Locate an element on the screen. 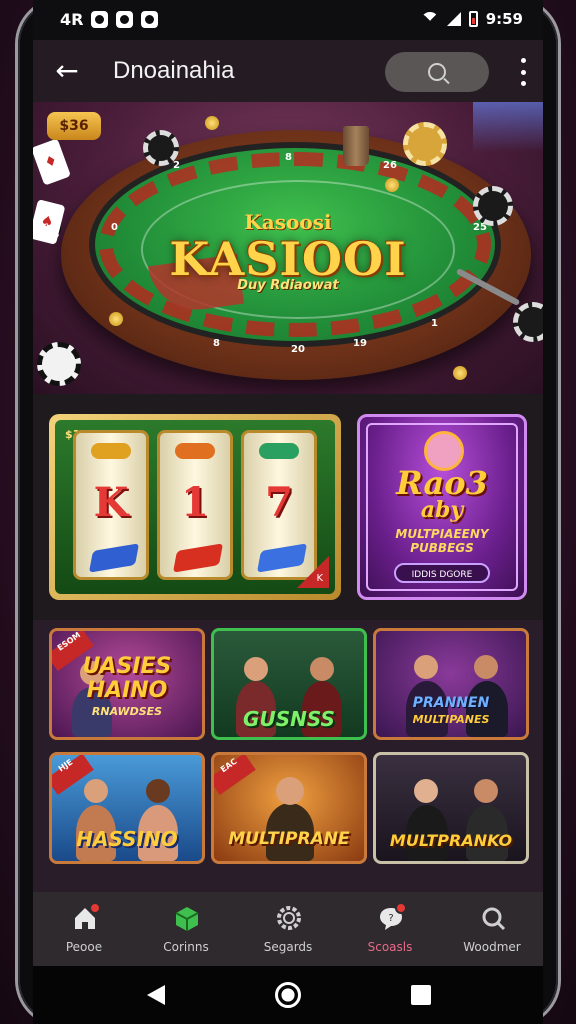 The image size is (576, 1024). dice-cup is located at coordinates (356, 146).